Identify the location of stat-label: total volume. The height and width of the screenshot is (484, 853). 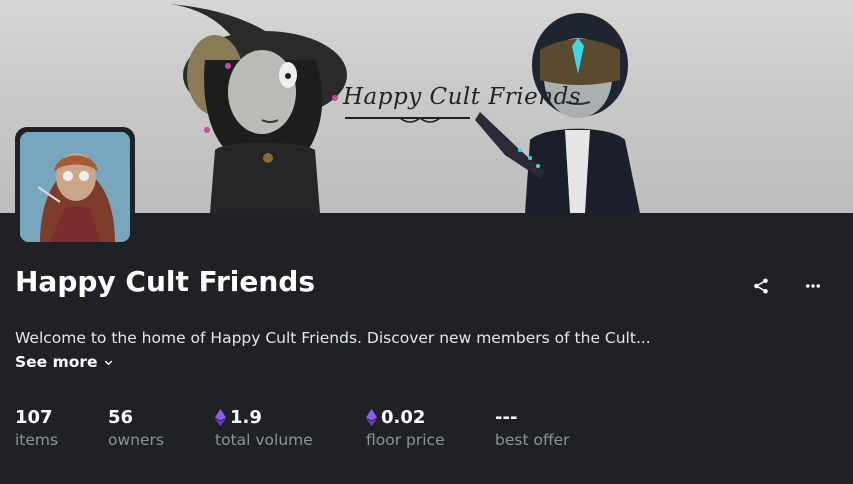
(264, 440).